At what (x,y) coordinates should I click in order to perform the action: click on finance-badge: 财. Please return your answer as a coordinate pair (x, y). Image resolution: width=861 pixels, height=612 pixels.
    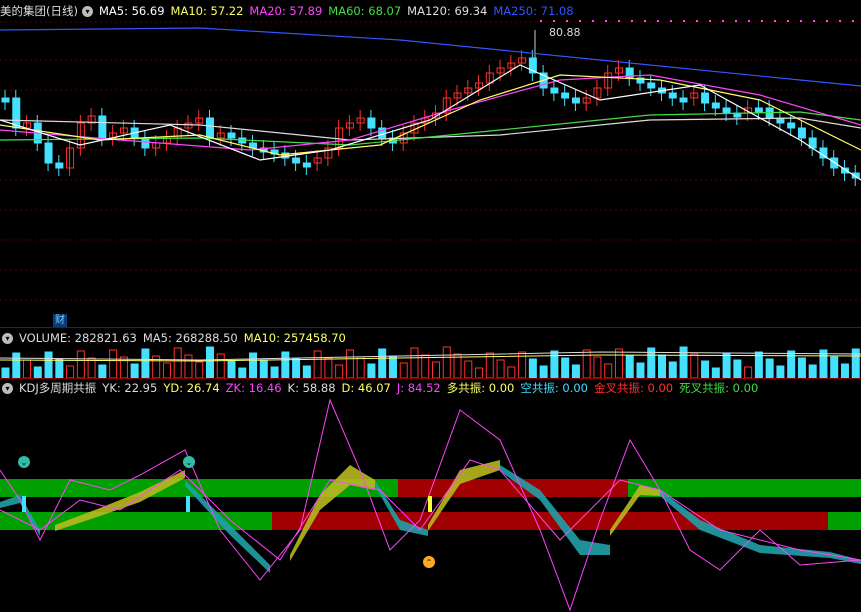
    Looking at the image, I should click on (60, 320).